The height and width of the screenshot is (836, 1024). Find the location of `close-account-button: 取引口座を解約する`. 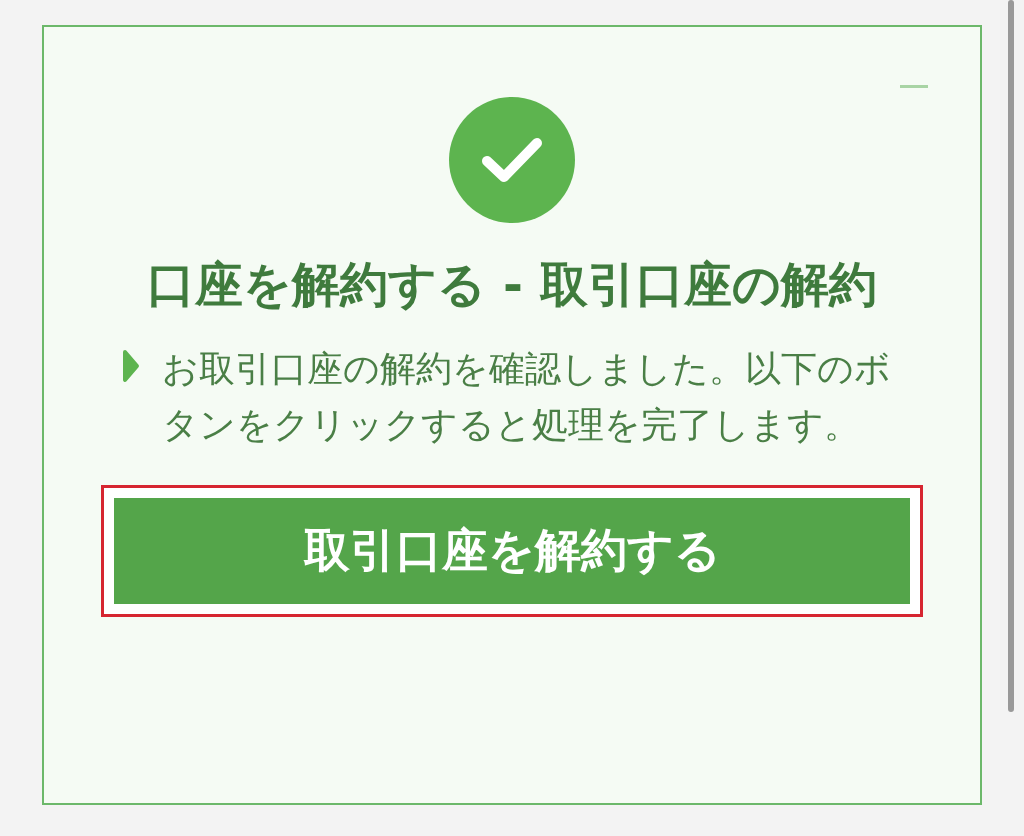

close-account-button: 取引口座を解約する is located at coordinates (512, 551).